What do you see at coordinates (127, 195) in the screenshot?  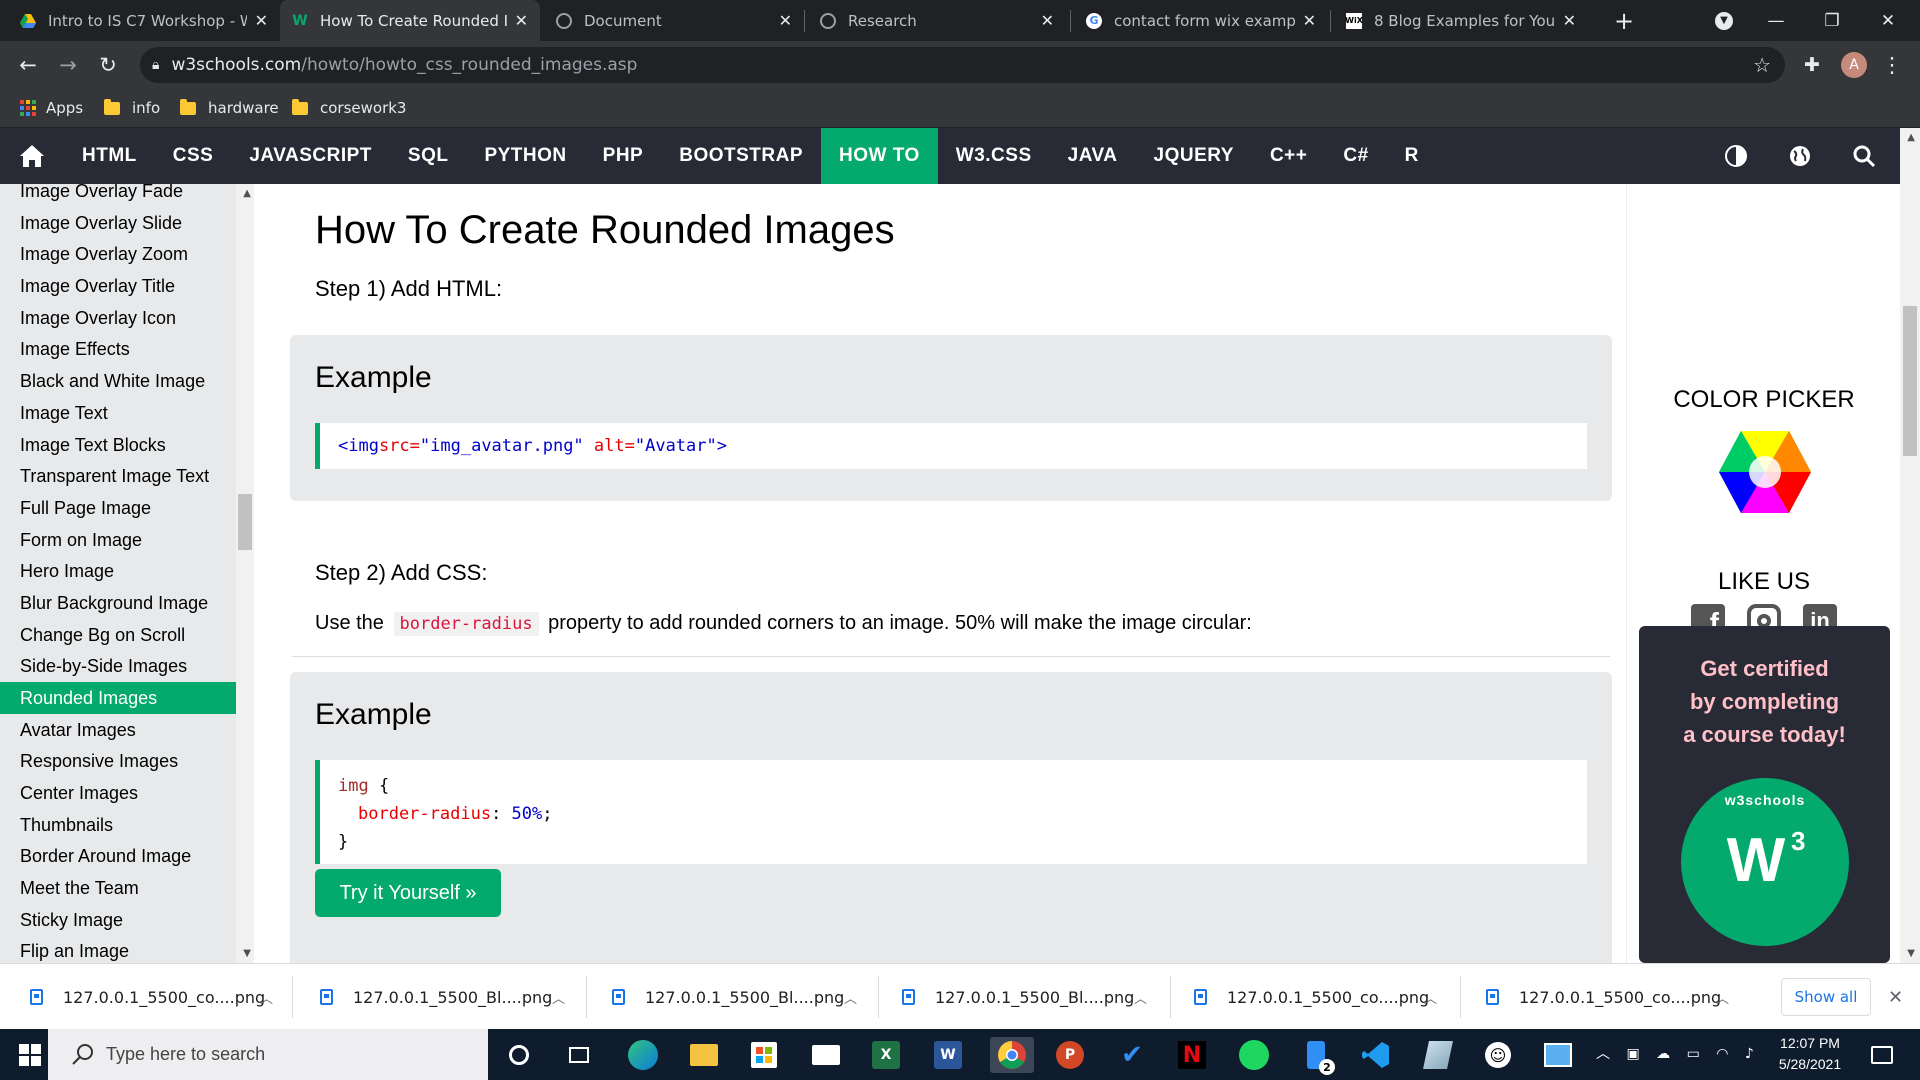 I see `sidebar-item: Image Overlay Fade` at bounding box center [127, 195].